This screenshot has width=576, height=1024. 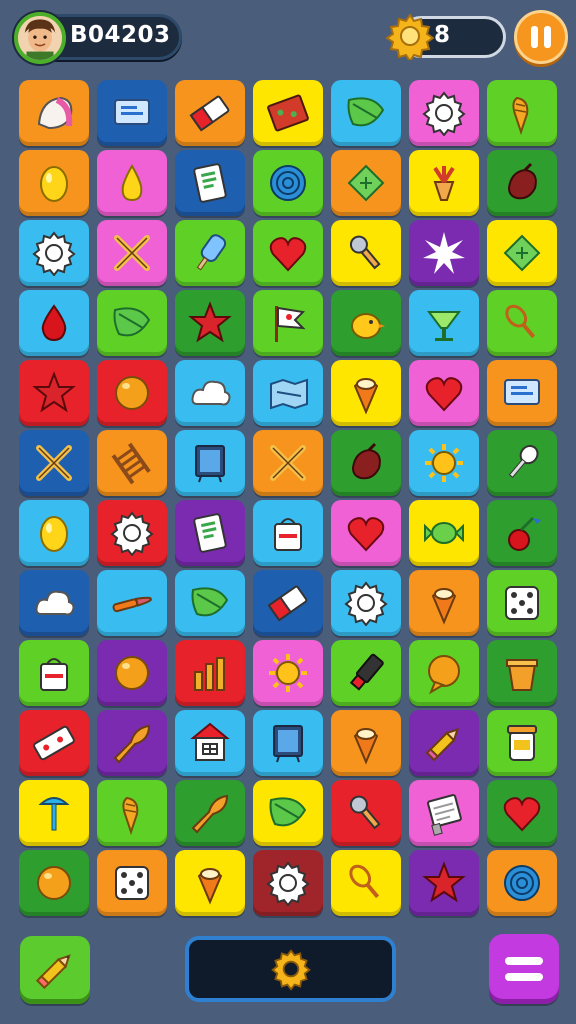 What do you see at coordinates (40, 38) in the screenshot?
I see `avatar` at bounding box center [40, 38].